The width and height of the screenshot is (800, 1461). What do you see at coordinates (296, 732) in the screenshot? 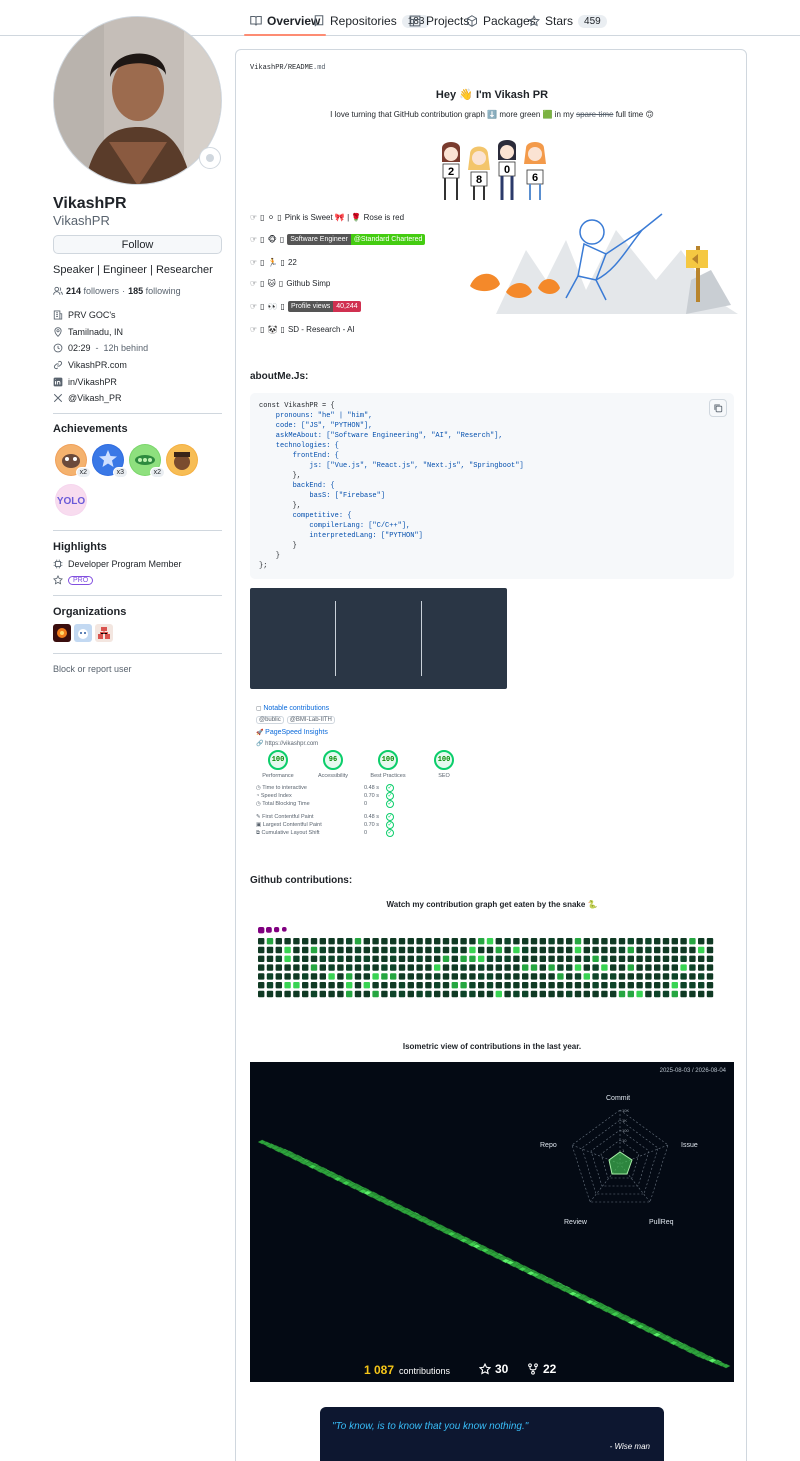
I see `pagespeed-link: PageSpeed Insights` at bounding box center [296, 732].